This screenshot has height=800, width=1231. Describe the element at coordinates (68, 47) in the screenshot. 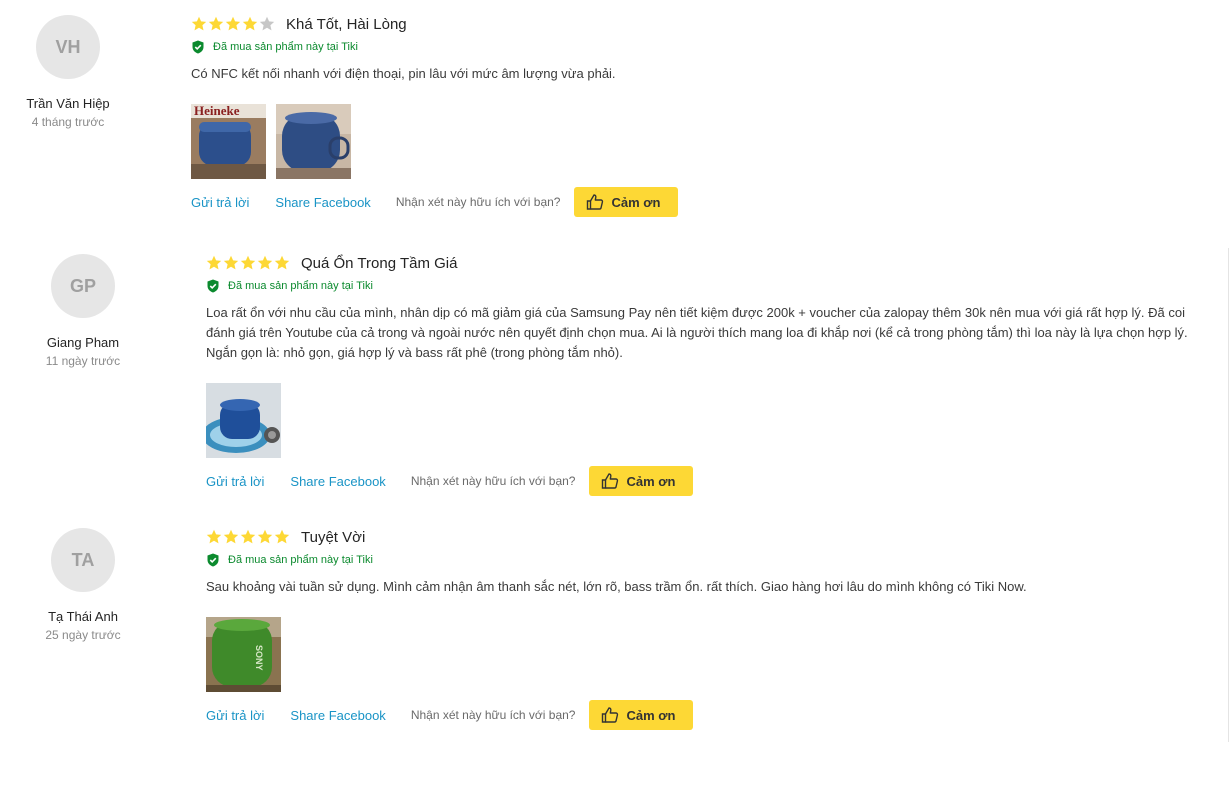

I see `avatar: VH` at that location.